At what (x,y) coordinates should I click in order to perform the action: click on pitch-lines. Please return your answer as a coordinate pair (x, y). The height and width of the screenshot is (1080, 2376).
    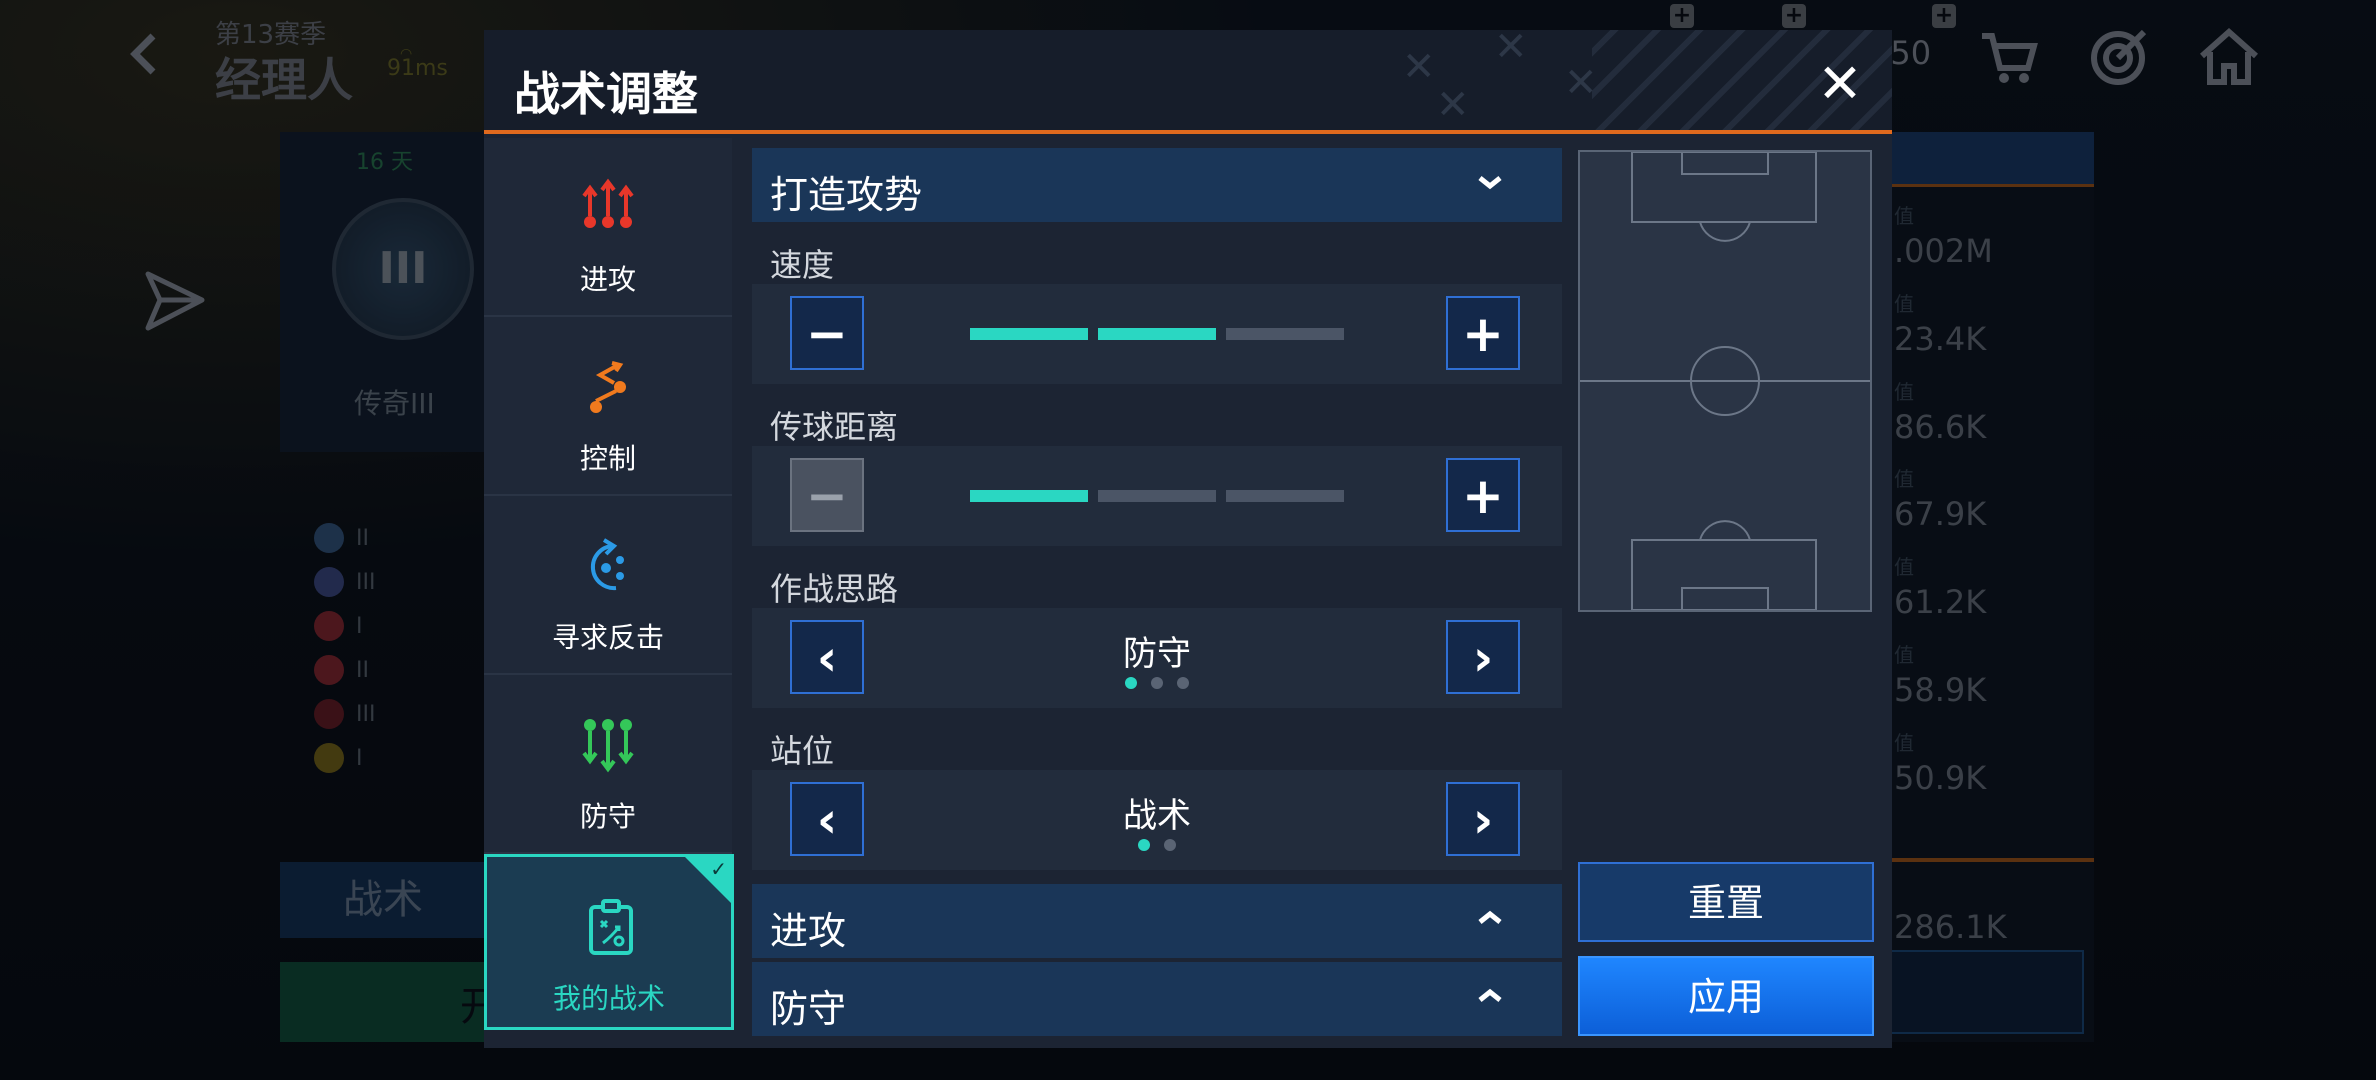
    Looking at the image, I should click on (1725, 381).